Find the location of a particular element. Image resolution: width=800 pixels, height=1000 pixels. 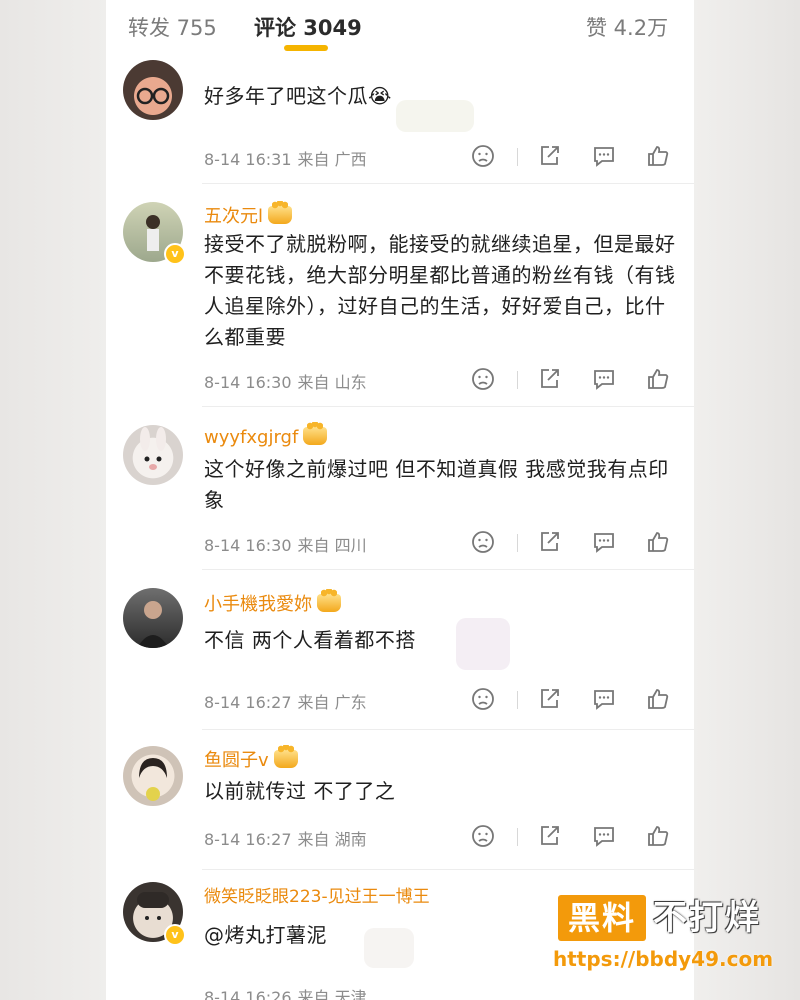

watermark-logo: 黑料 is located at coordinates (602, 918).